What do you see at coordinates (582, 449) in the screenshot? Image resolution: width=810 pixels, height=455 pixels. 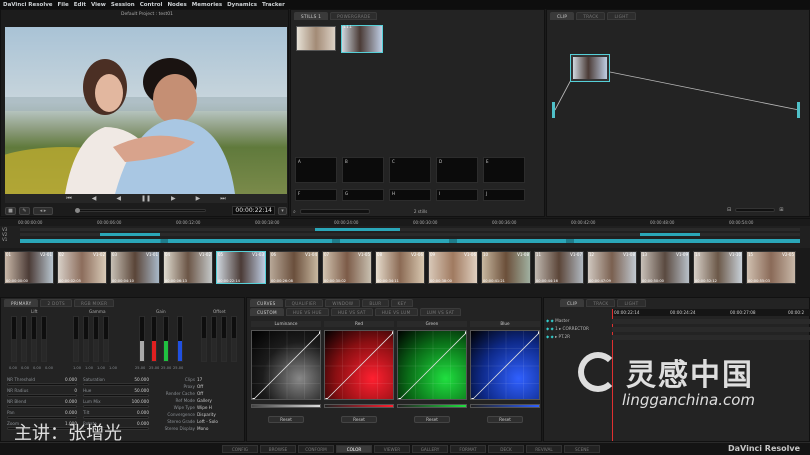 I see `page-tab-scene: SCENE` at bounding box center [582, 449].